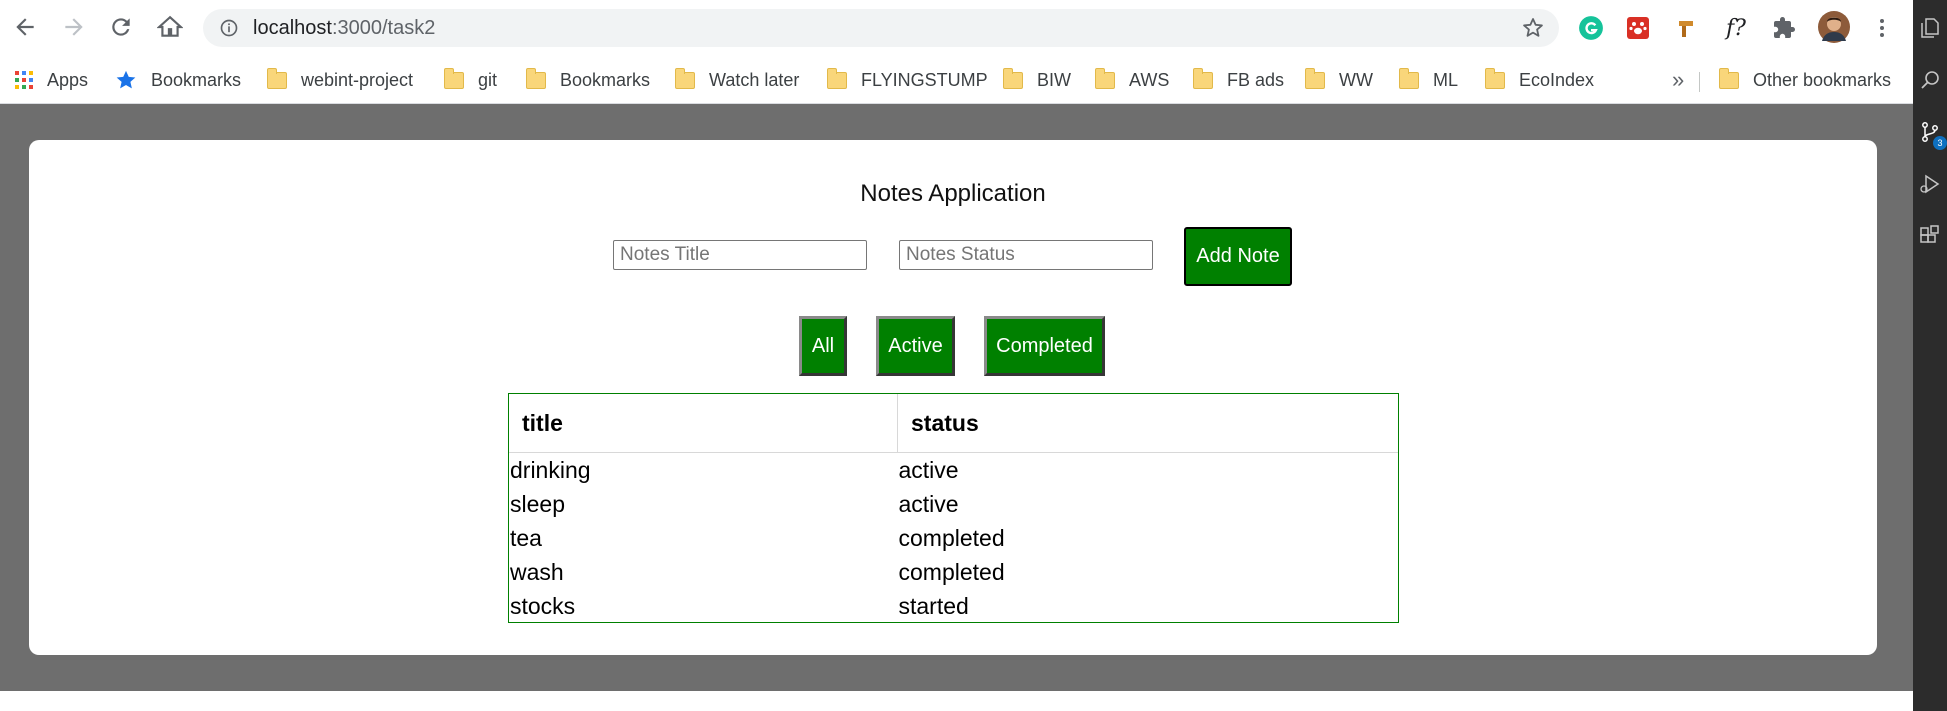 The height and width of the screenshot is (711, 1947). What do you see at coordinates (1428, 80) in the screenshot?
I see `bookmark-folder: ML` at bounding box center [1428, 80].